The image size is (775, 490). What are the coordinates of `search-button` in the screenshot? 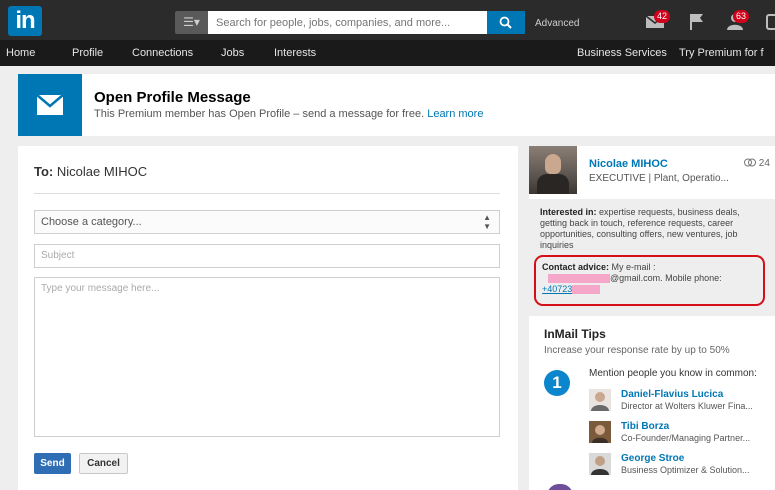 It's located at (506, 22).